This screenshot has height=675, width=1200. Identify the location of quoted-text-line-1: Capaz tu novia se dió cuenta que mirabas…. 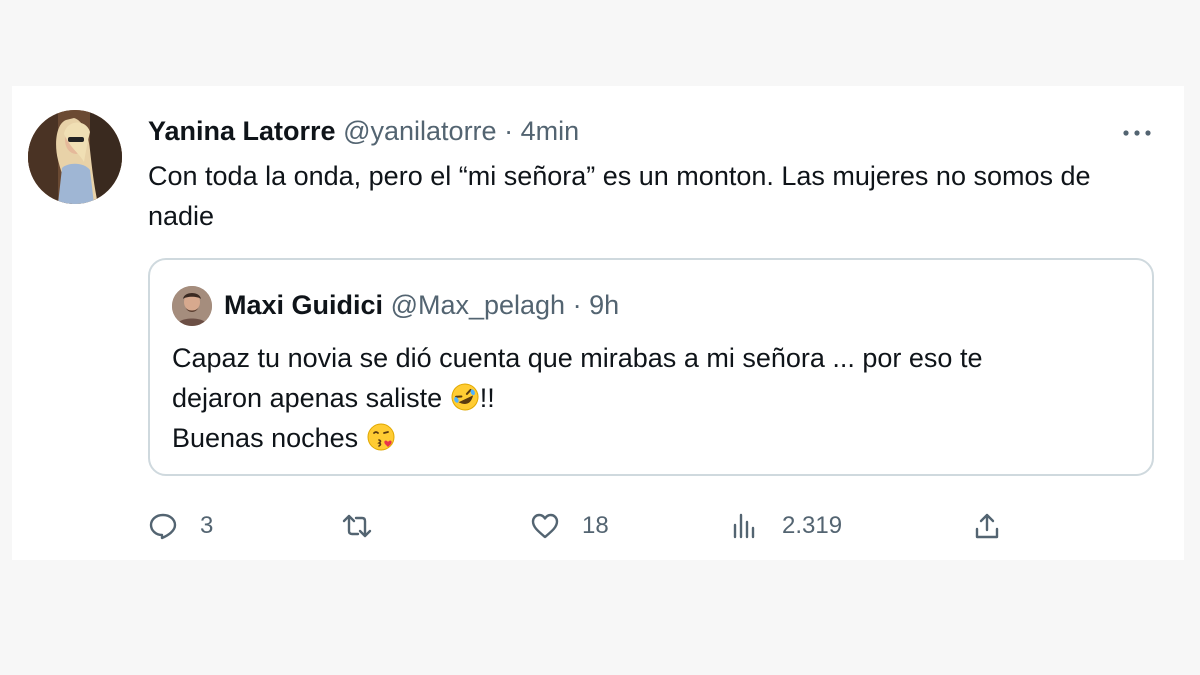
(577, 358).